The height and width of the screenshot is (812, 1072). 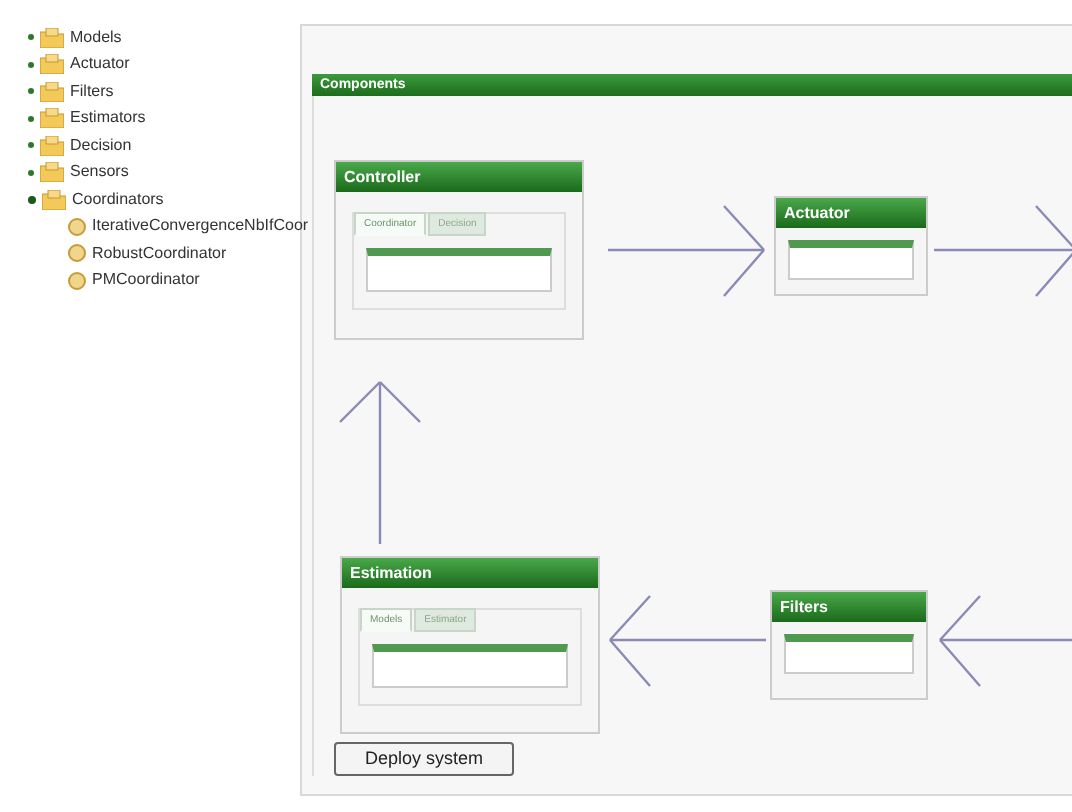 What do you see at coordinates (96, 37) in the screenshot?
I see `tree-item: Models` at bounding box center [96, 37].